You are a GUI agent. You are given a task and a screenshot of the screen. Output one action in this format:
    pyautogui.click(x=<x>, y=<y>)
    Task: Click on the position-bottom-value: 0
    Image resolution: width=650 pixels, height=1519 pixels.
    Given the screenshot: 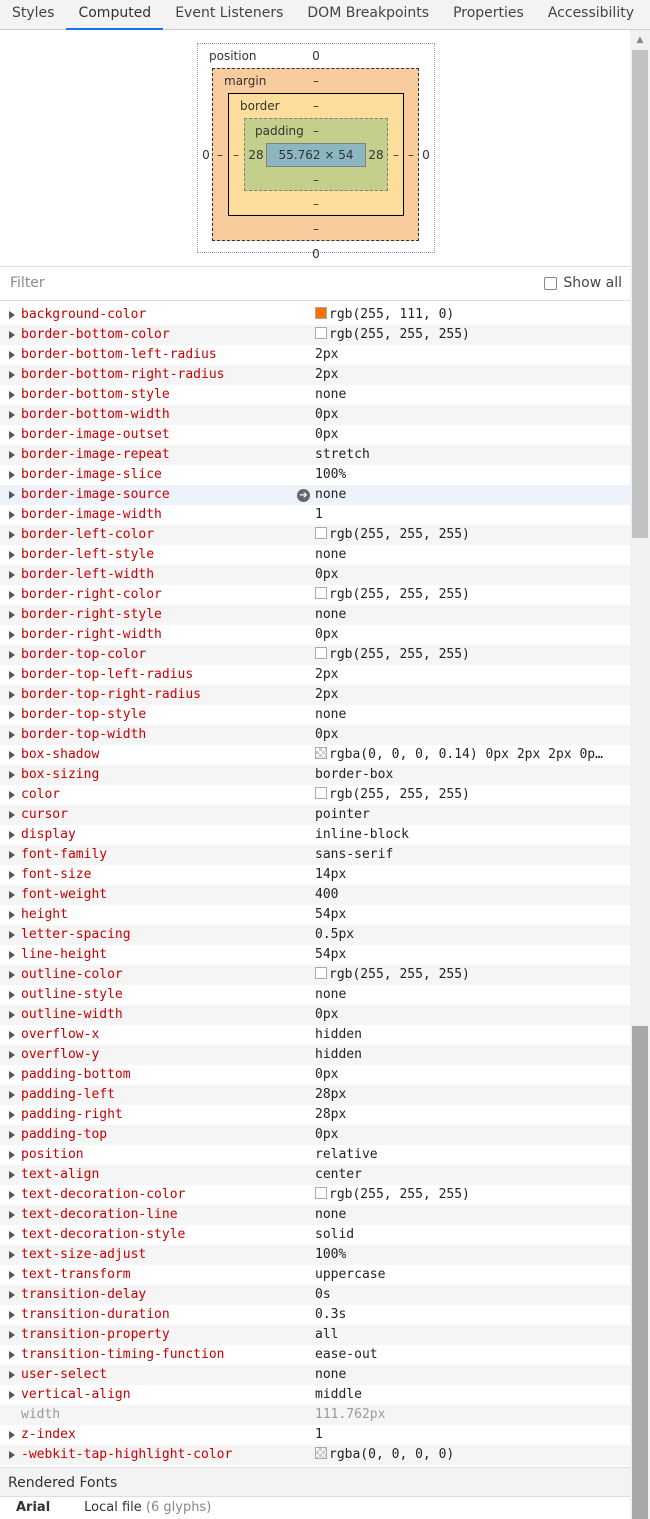 What is the action you would take?
    pyautogui.click(x=316, y=254)
    